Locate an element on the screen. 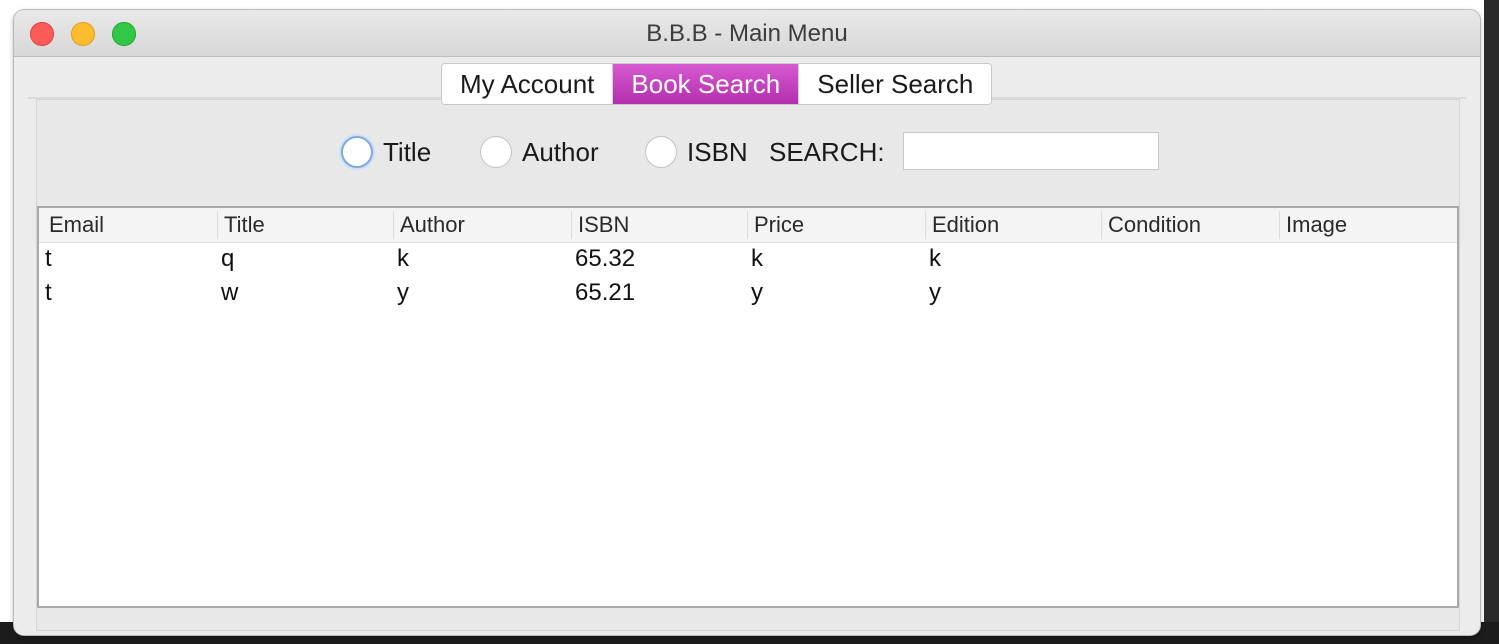 This screenshot has width=1499, height=644. tab-book-search: Book Search is located at coordinates (706, 84).